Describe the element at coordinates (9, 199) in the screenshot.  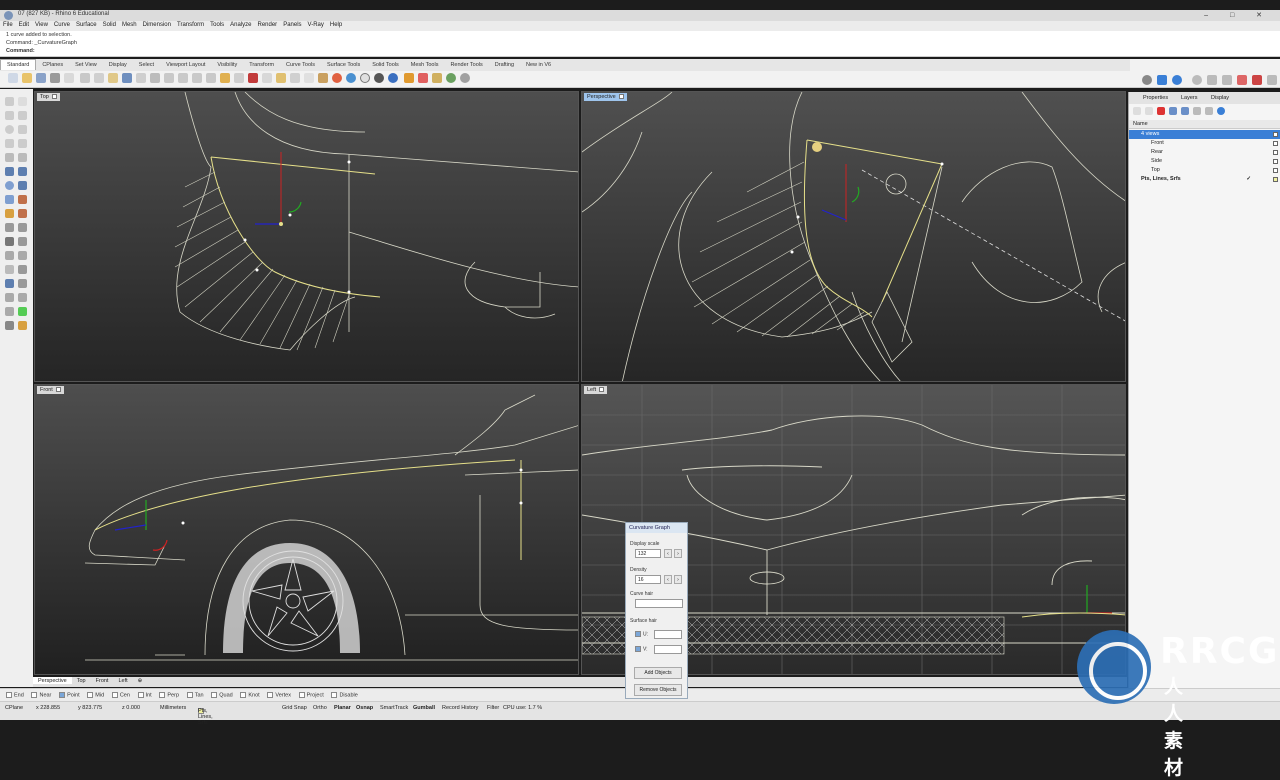
I see `mesh-icon` at that location.